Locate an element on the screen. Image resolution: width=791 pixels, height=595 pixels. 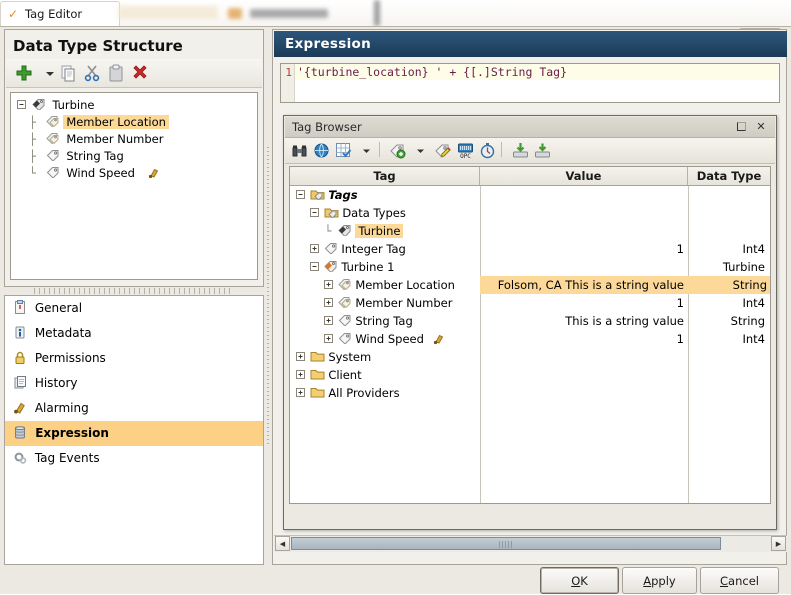
tree-row: ├ String Tag is located at coordinates (136, 156).